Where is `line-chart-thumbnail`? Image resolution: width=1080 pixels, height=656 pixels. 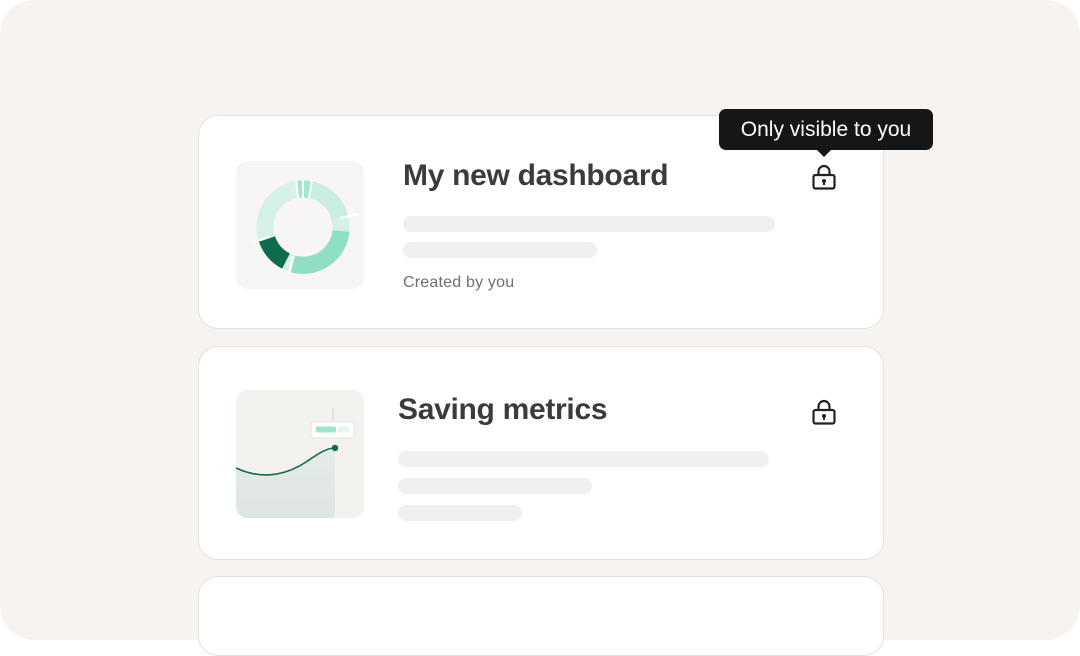 line-chart-thumbnail is located at coordinates (300, 454).